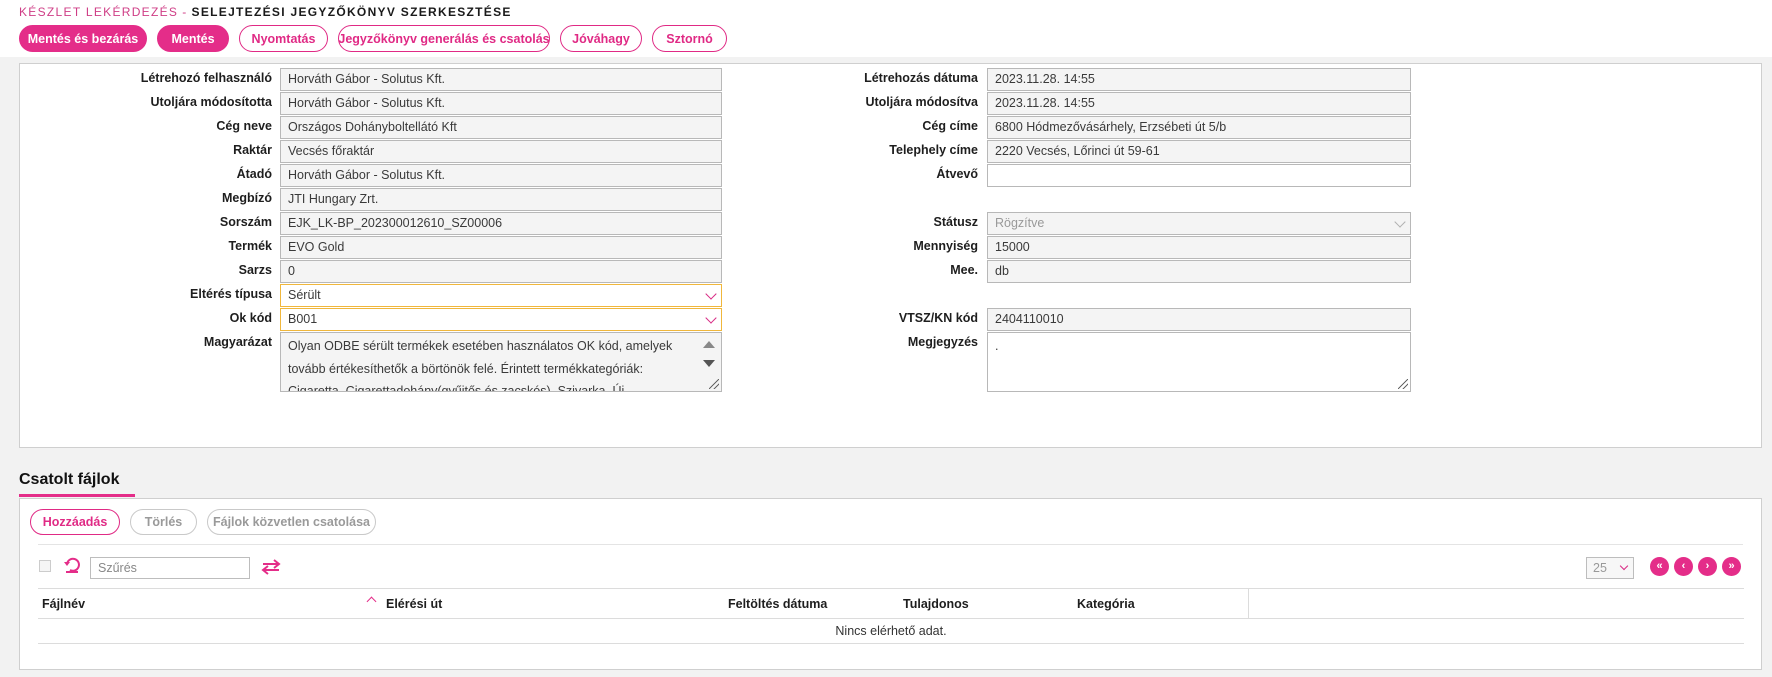 Image resolution: width=1772 pixels, height=677 pixels. What do you see at coordinates (709, 344) in the screenshot?
I see `scroll-up-icon` at bounding box center [709, 344].